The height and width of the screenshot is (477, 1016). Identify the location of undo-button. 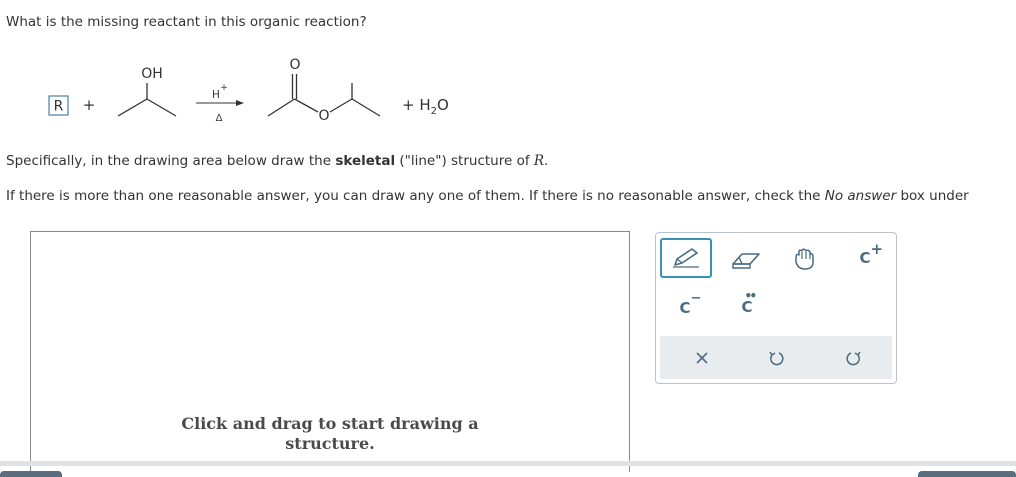
(776, 358).